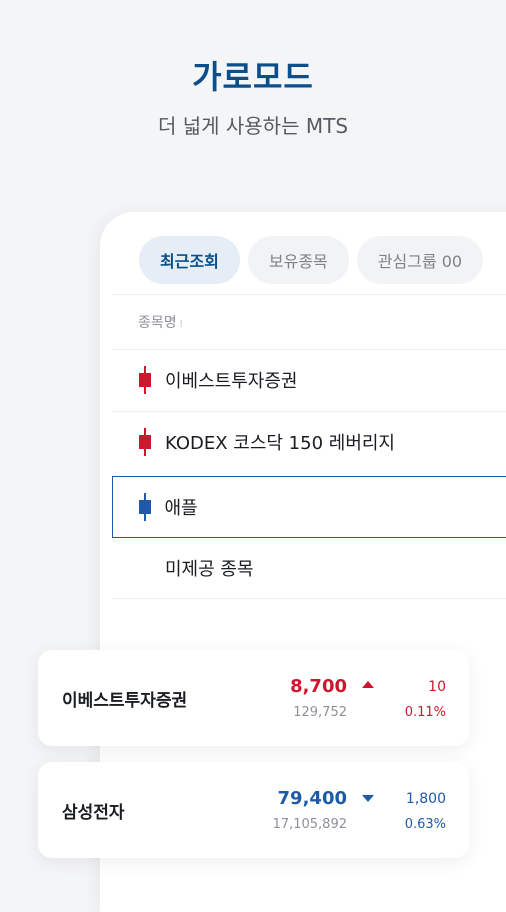  What do you see at coordinates (209, 569) in the screenshot?
I see `list-item-label: 미제공 종목` at bounding box center [209, 569].